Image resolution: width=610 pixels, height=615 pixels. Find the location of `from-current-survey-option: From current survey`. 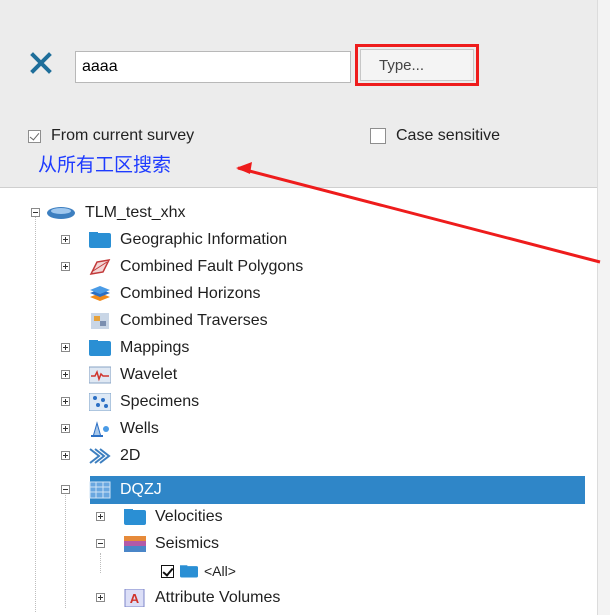

from-current-survey-option: From current survey is located at coordinates (111, 136).